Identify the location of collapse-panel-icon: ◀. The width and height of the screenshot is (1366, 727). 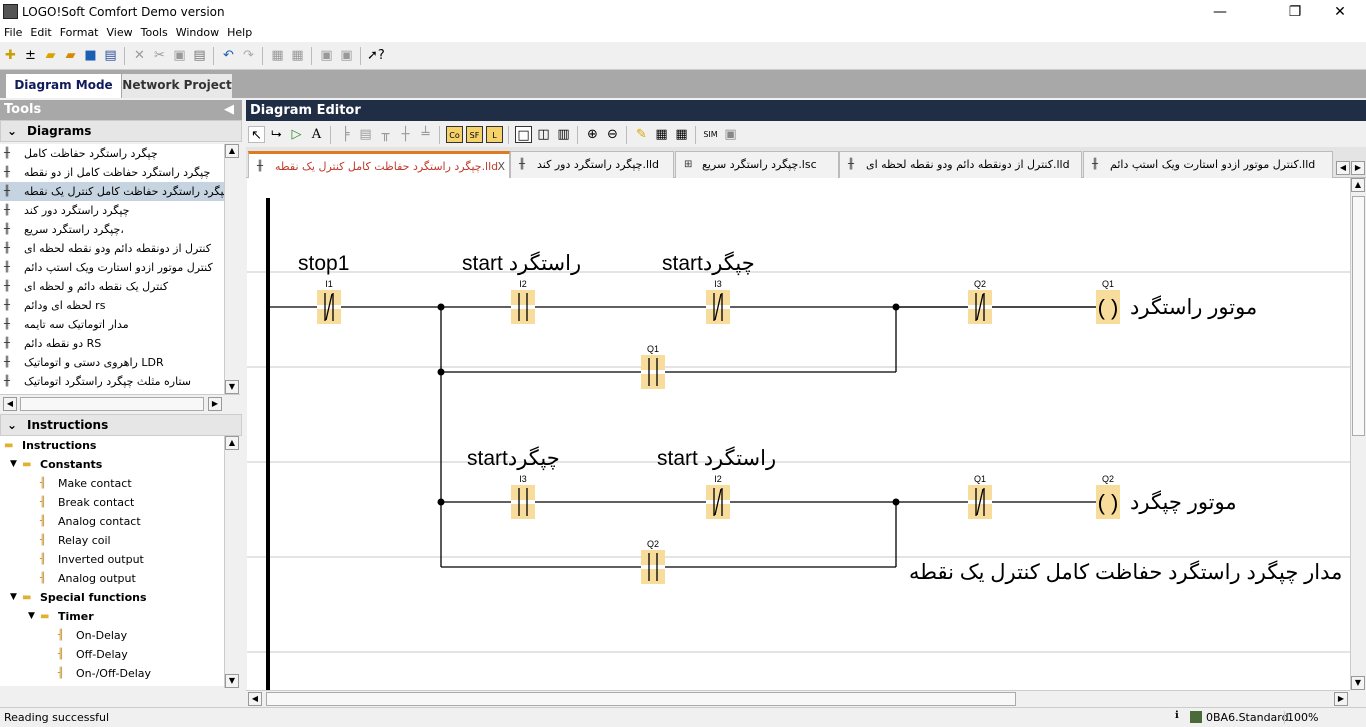
(229, 110).